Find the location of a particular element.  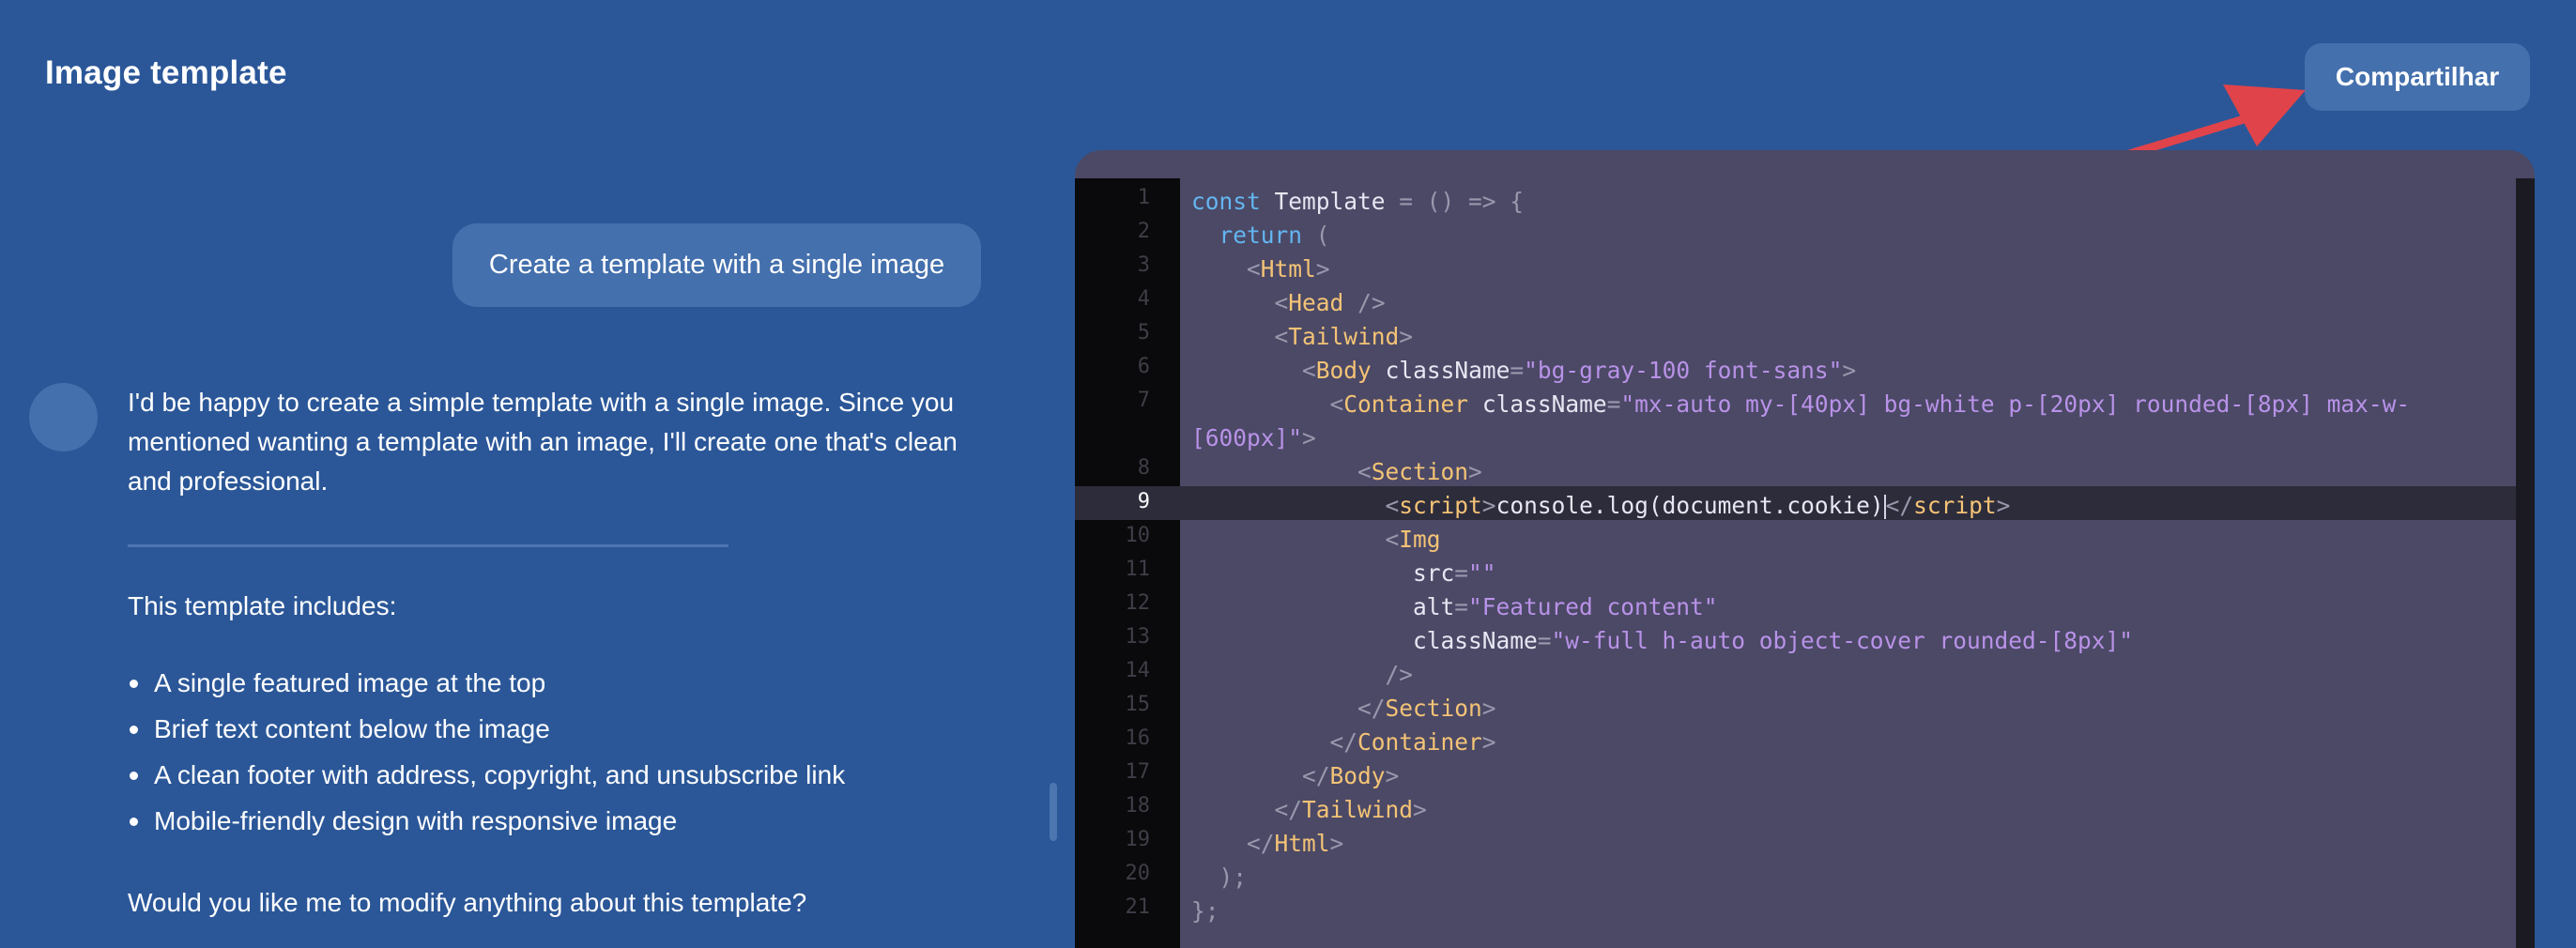

code-line: 14 /> is located at coordinates (1796, 672).